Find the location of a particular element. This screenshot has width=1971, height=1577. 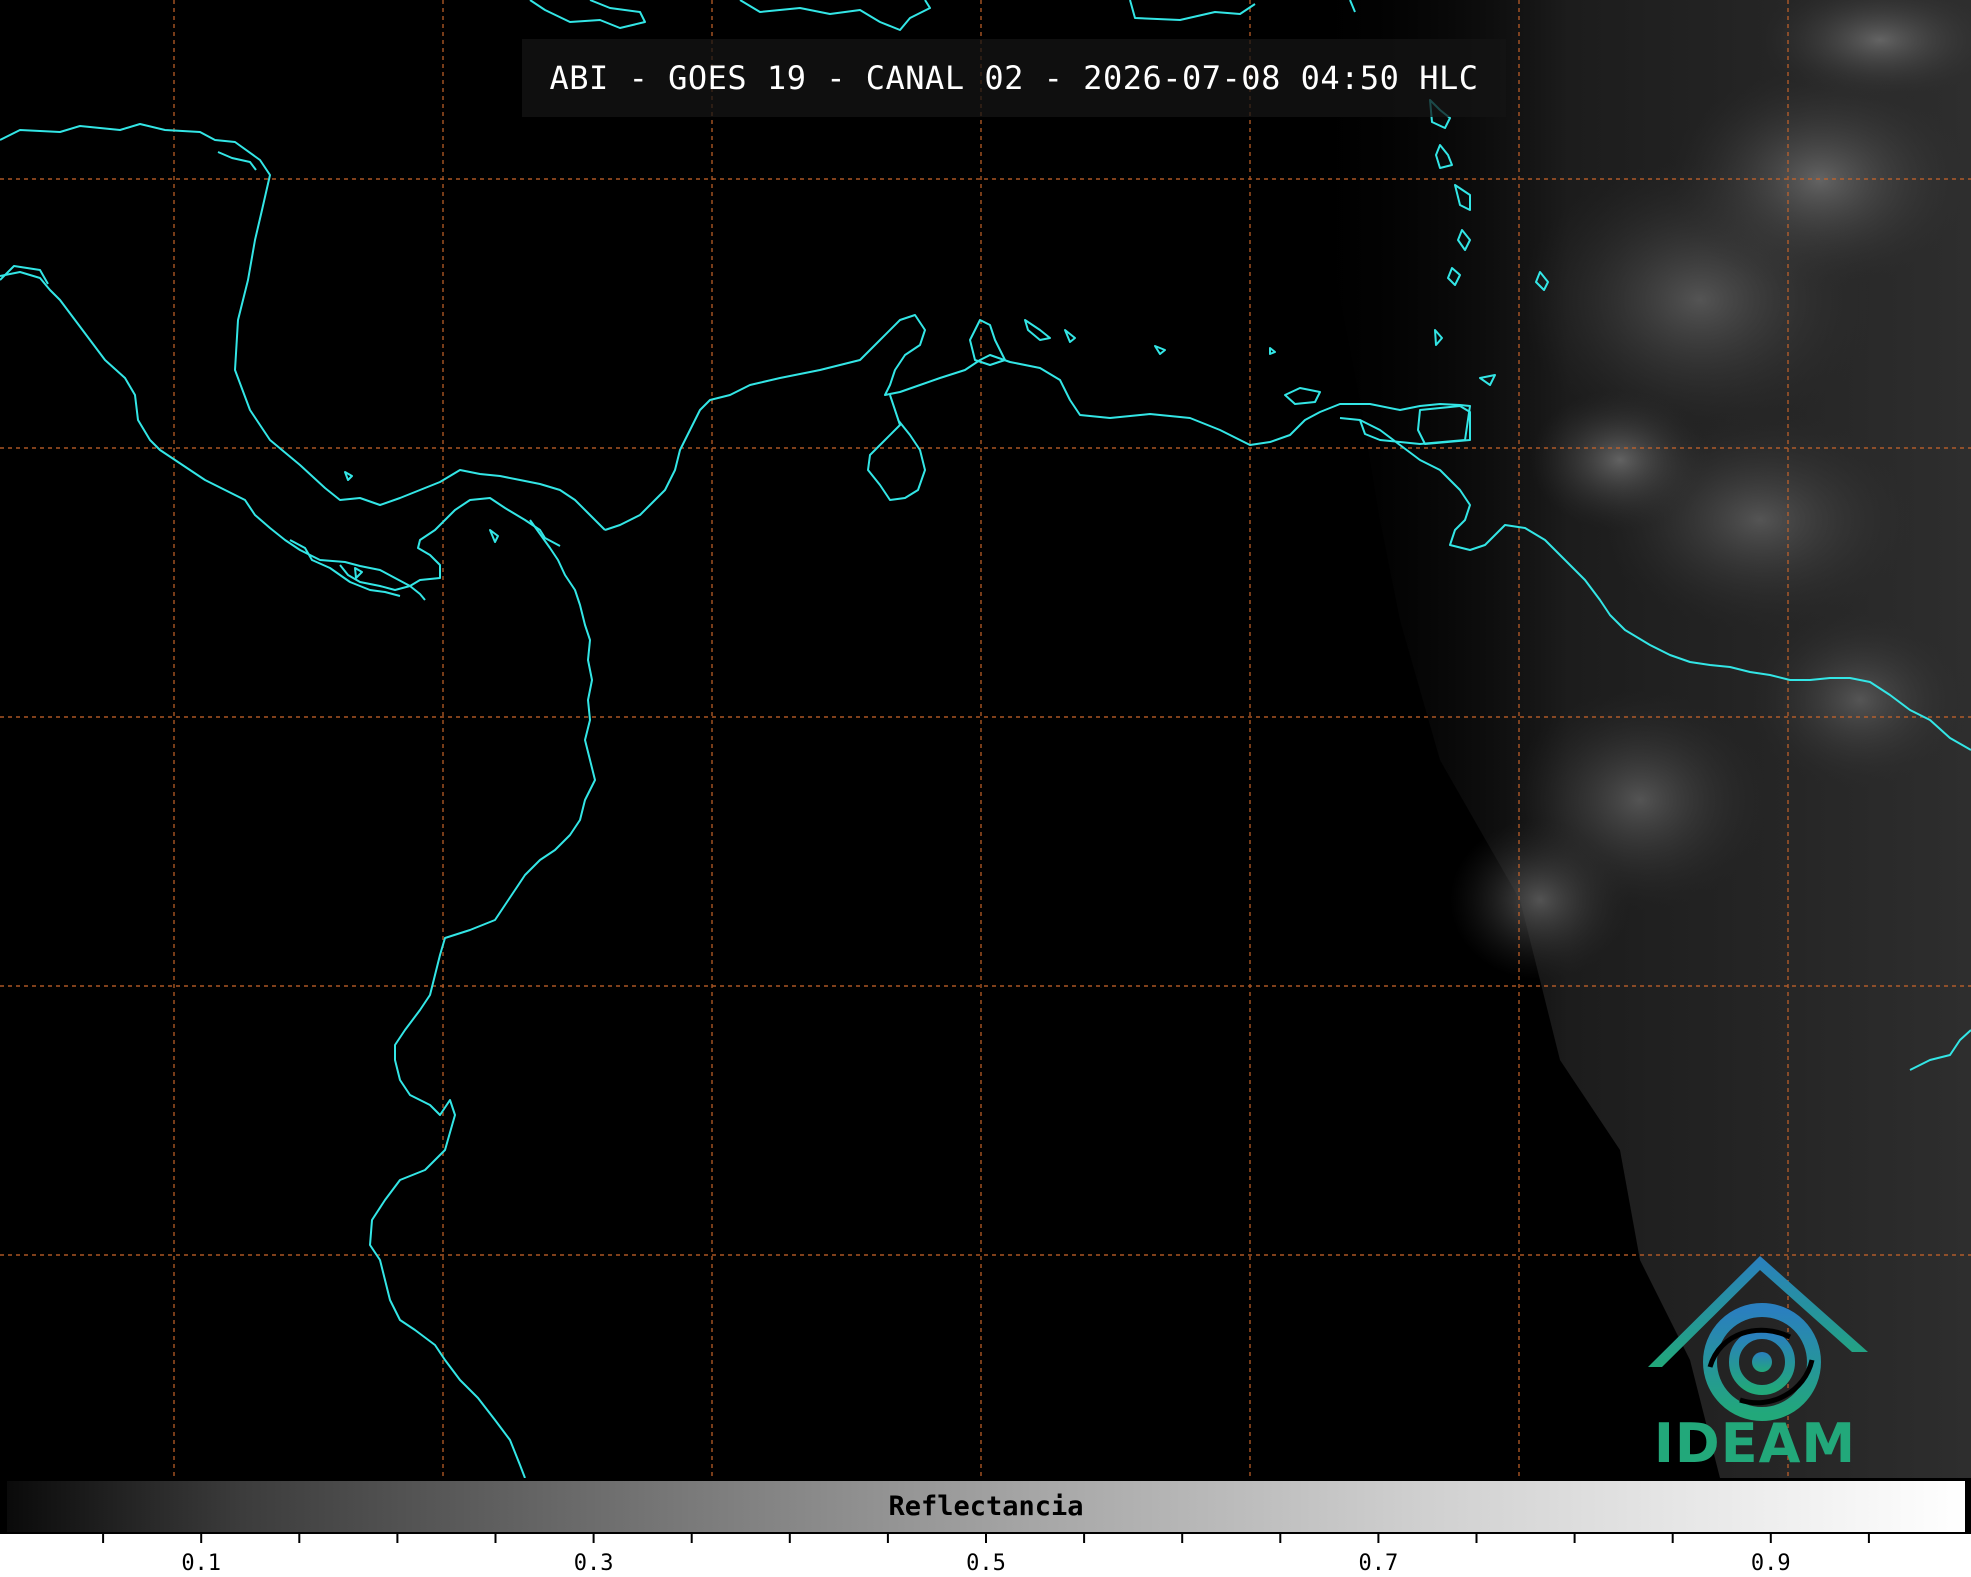

colorbar-tick-label: 0.1 is located at coordinates (201, 1563).